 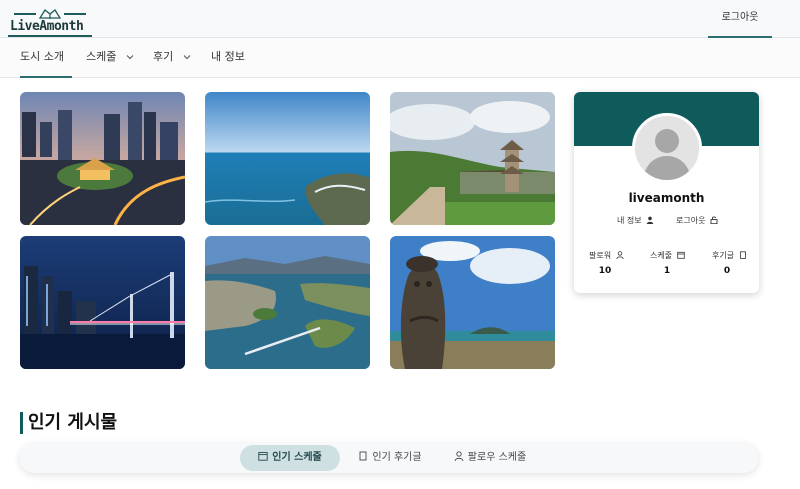 I want to click on tab-popular-reviews: 인기 후기글, so click(x=390, y=458).